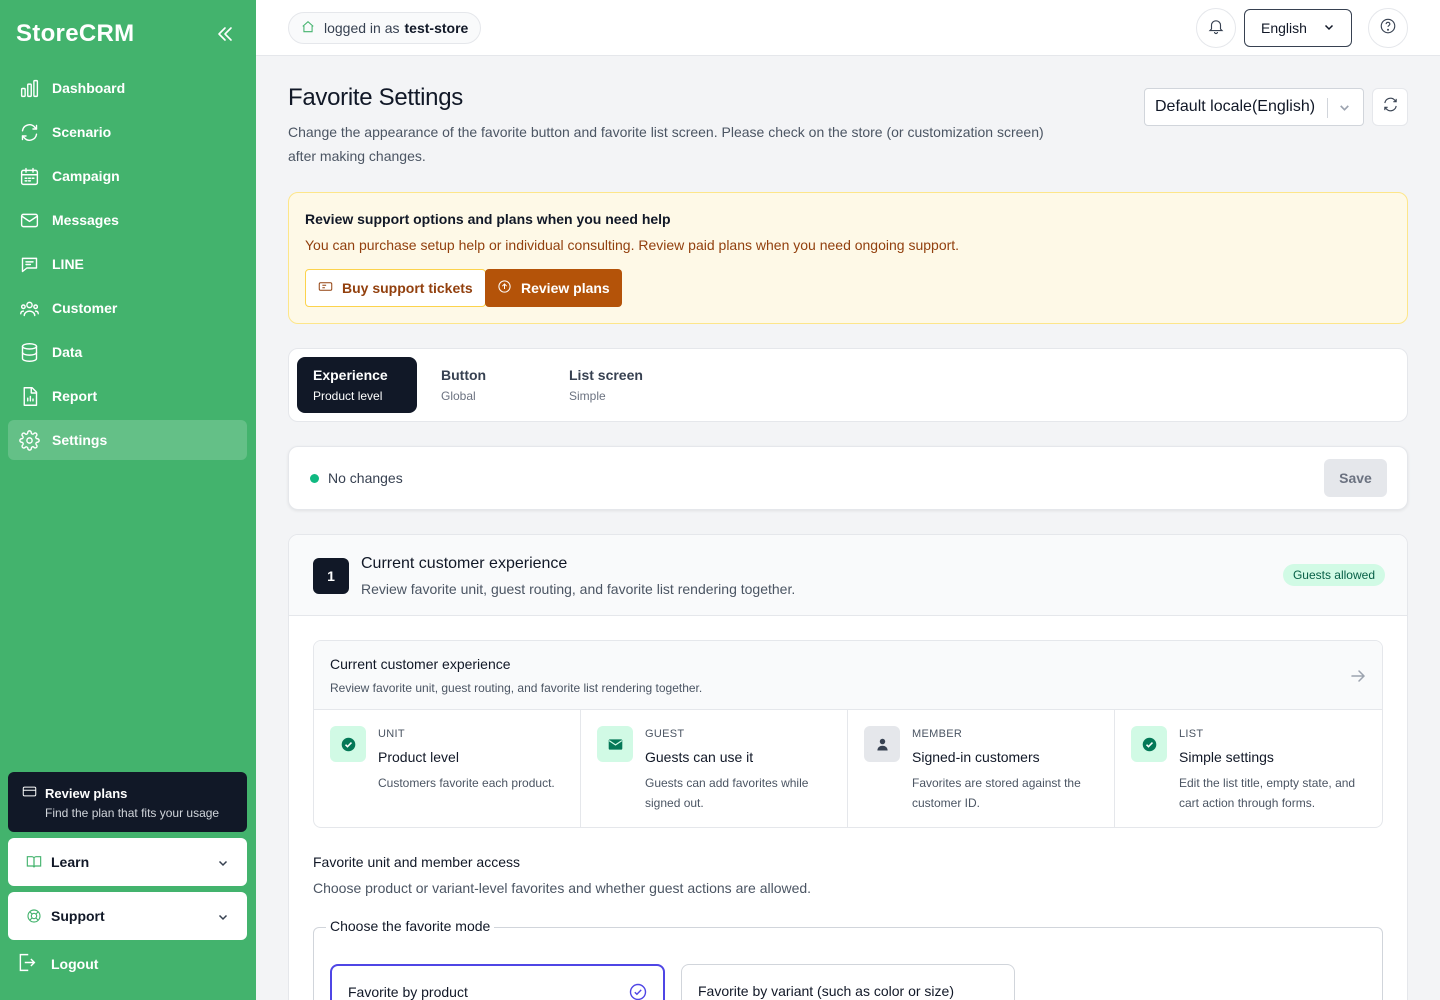 This screenshot has width=1440, height=1000. What do you see at coordinates (132, 813) in the screenshot?
I see `plan-card-subtitle: Find the plan that fits your usage` at bounding box center [132, 813].